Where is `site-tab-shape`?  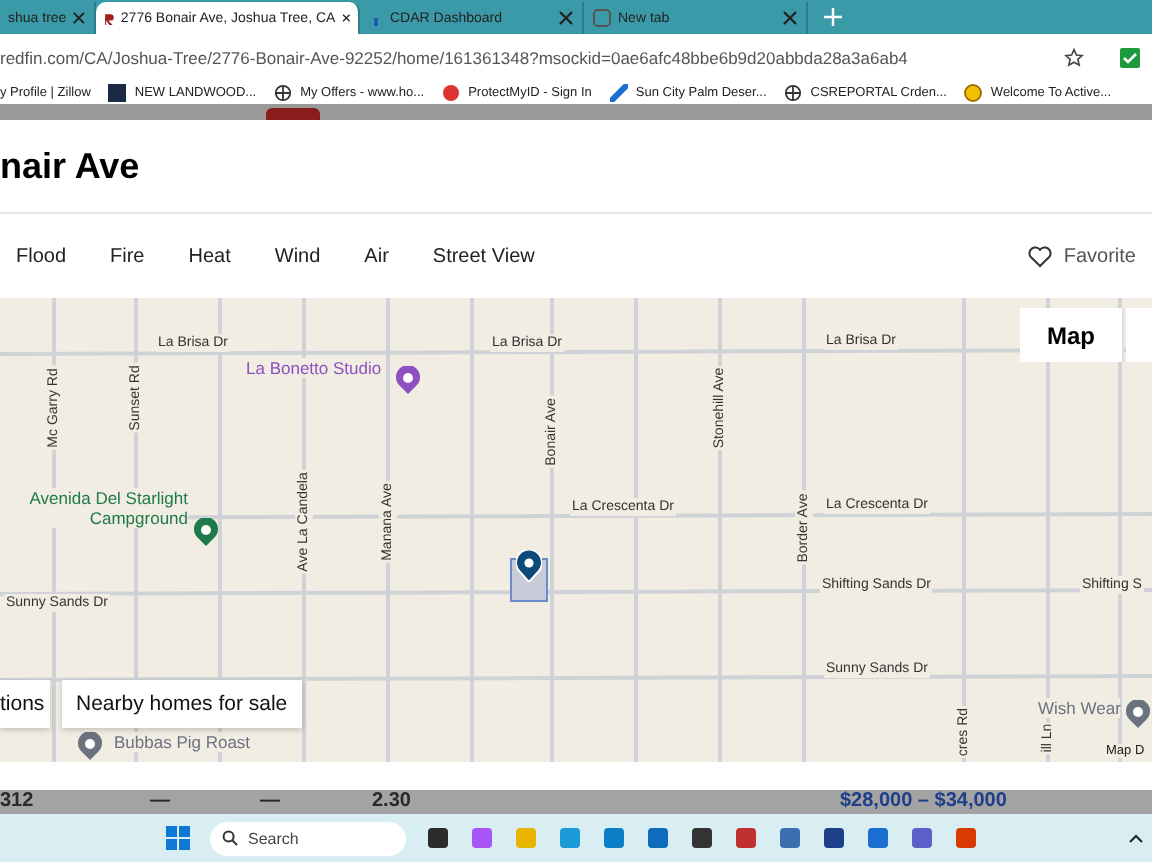 site-tab-shape is located at coordinates (293, 114).